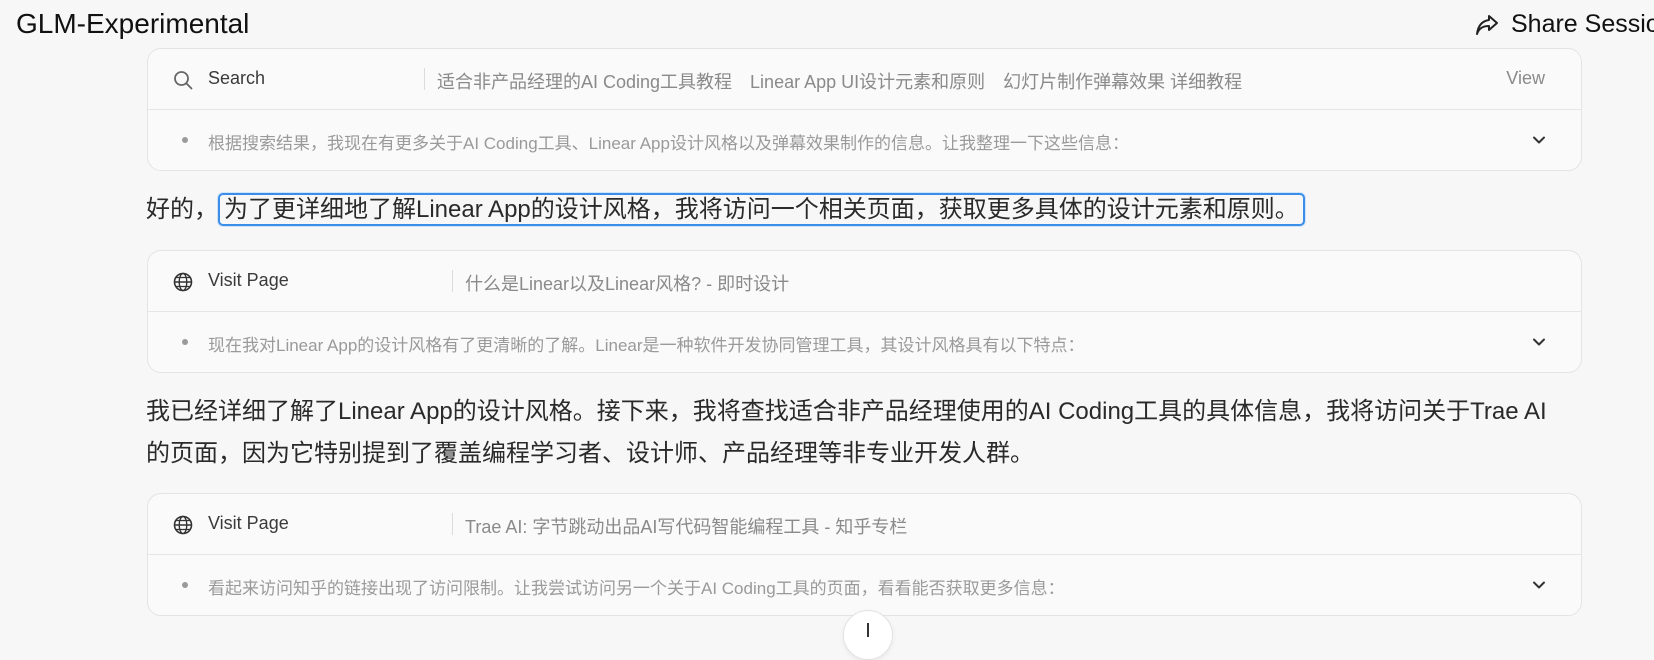  I want to click on top-bar: GLM-Experimental Share Sessio, so click(827, 25).